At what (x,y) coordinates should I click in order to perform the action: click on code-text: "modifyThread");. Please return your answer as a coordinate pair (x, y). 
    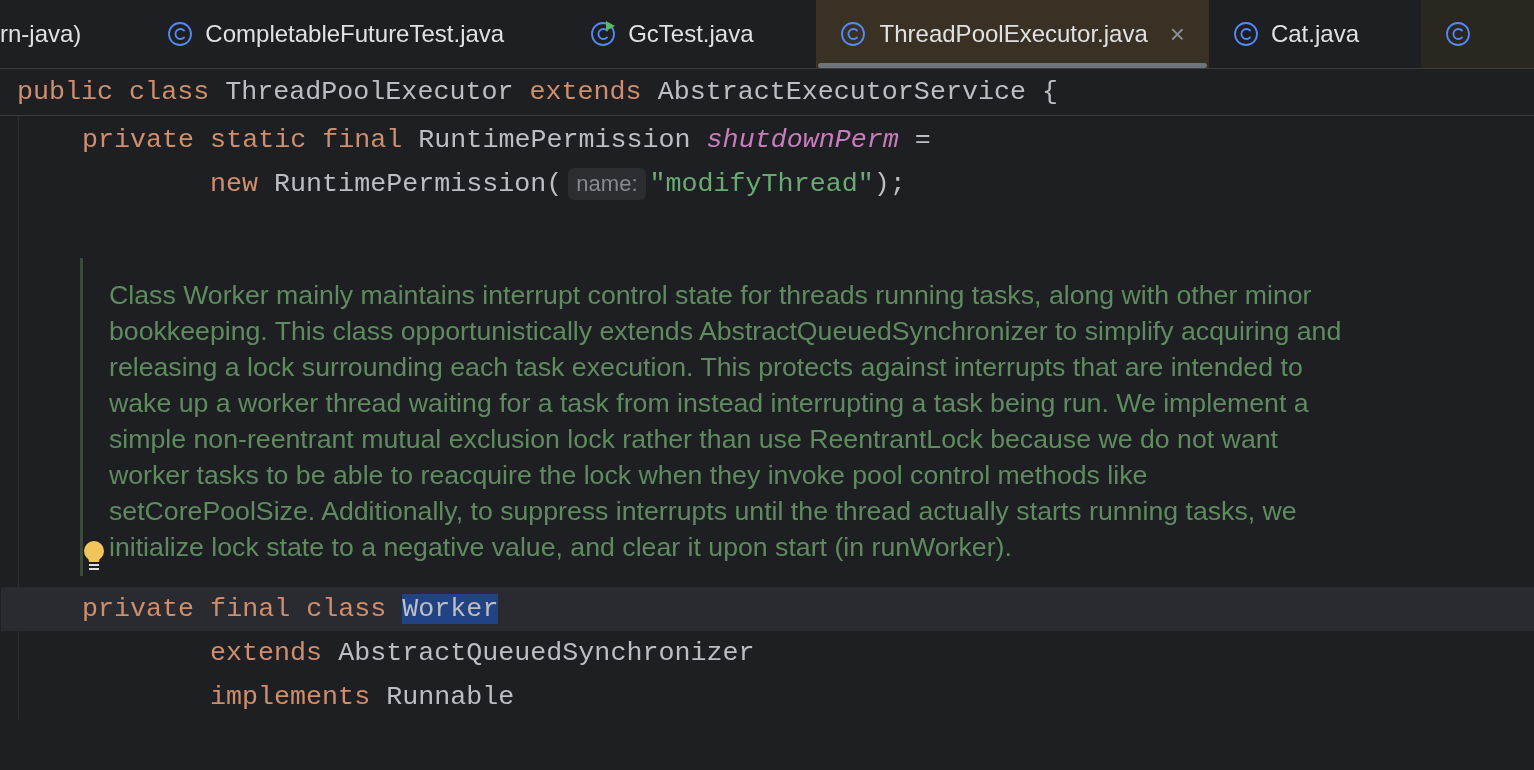
    Looking at the image, I should click on (777, 184).